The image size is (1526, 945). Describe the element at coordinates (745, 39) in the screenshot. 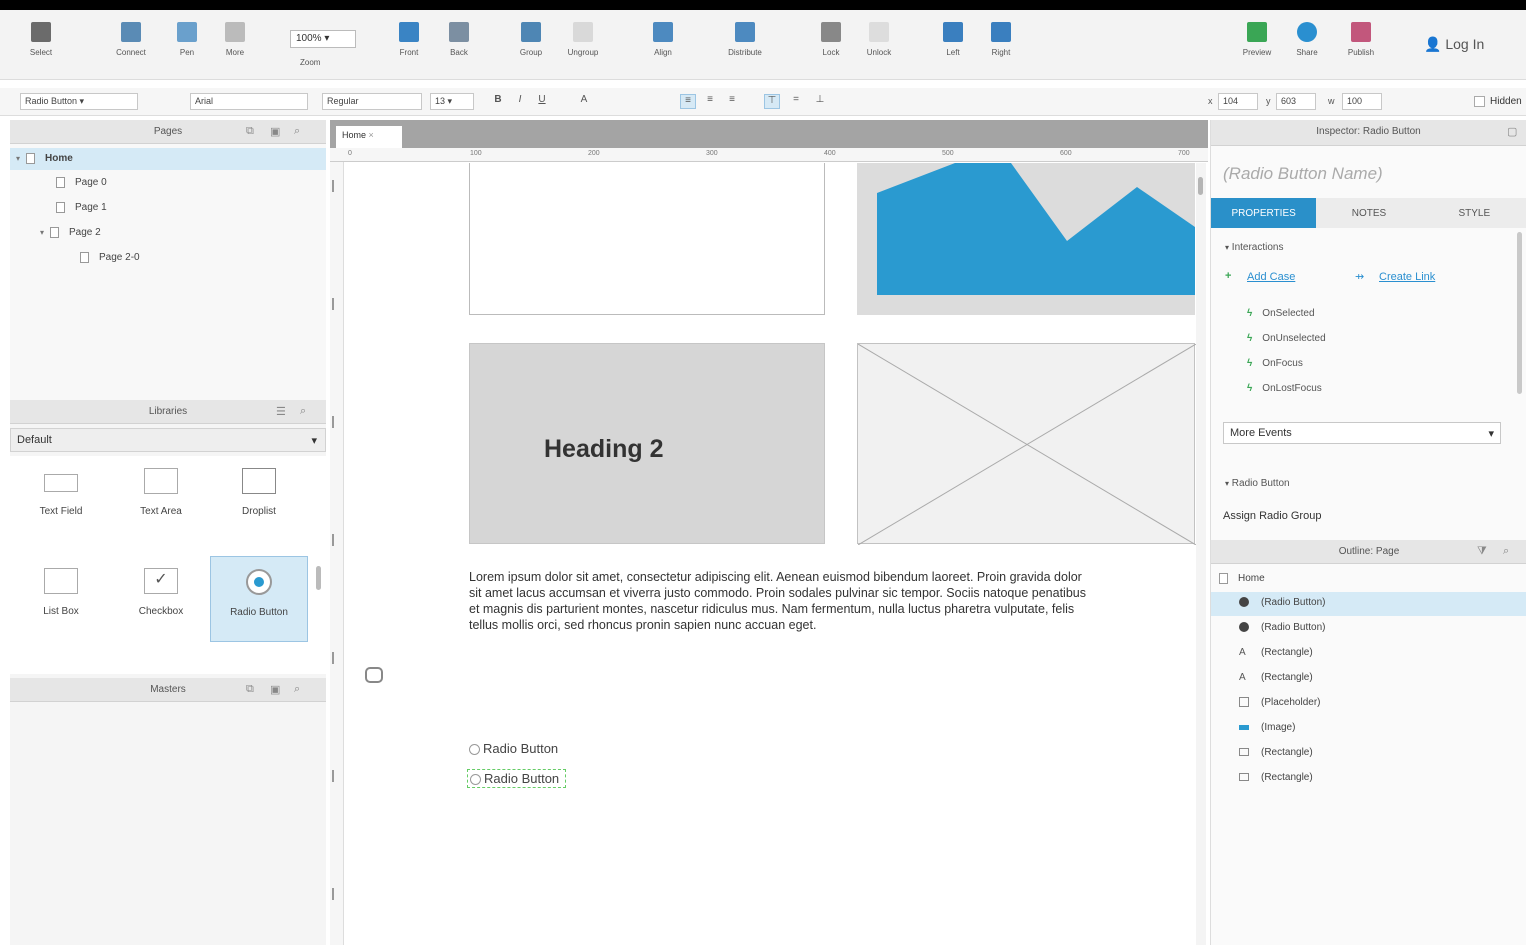

I see `distribute-button: Distribute` at that location.